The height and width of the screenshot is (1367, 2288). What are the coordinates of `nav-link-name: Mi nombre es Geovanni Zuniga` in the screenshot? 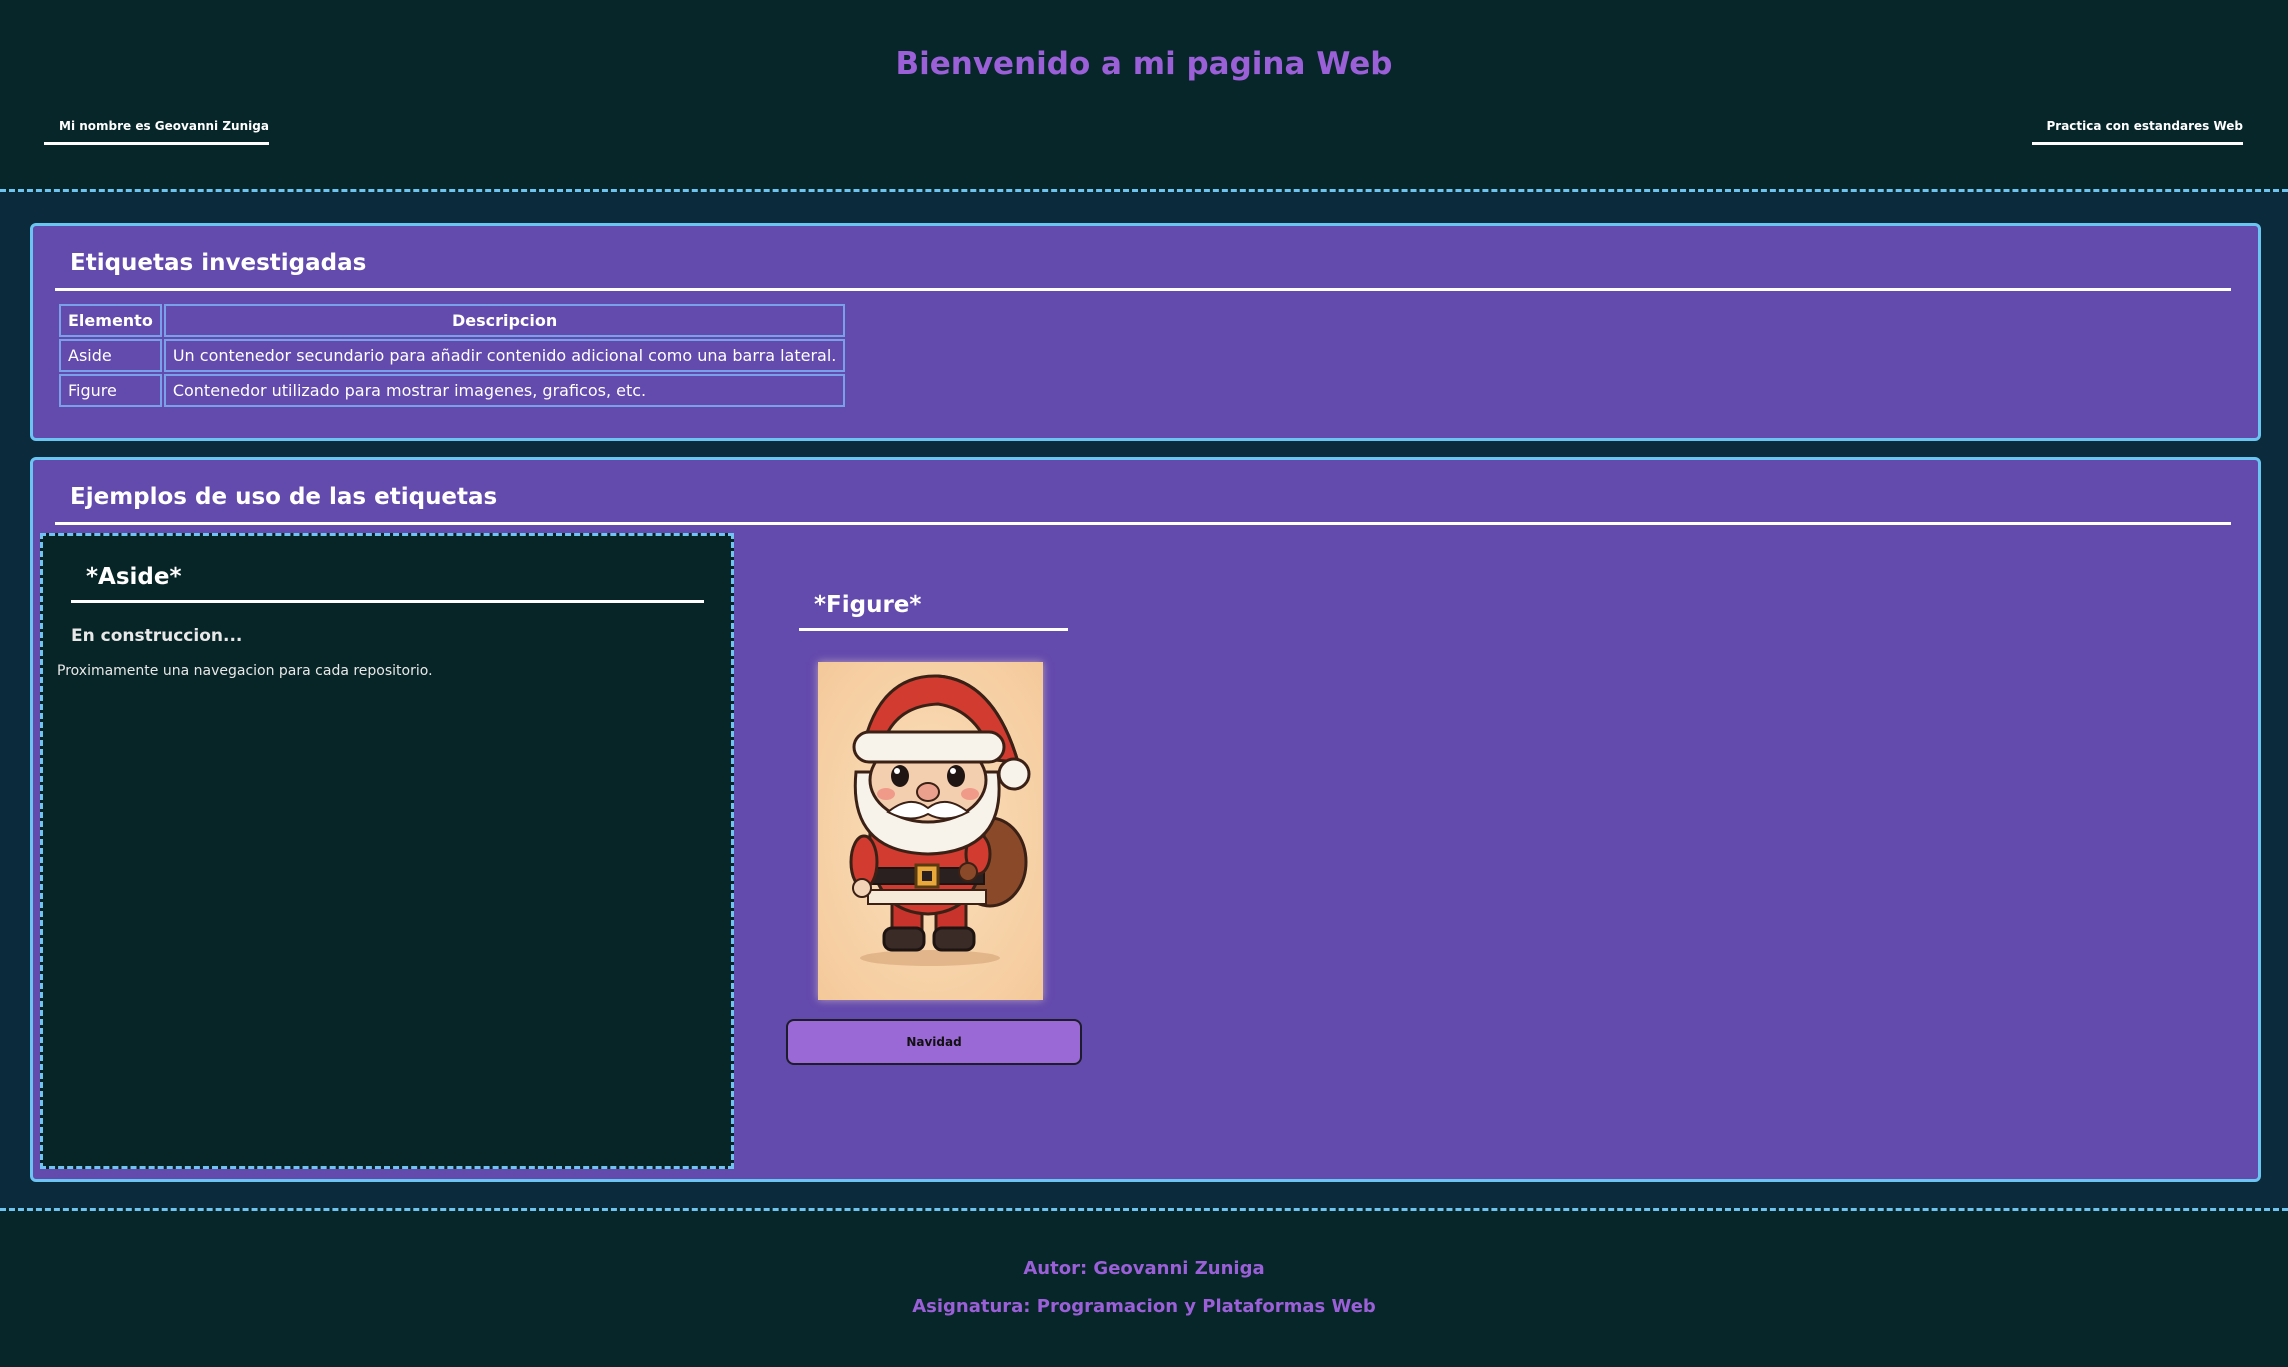 It's located at (156, 132).